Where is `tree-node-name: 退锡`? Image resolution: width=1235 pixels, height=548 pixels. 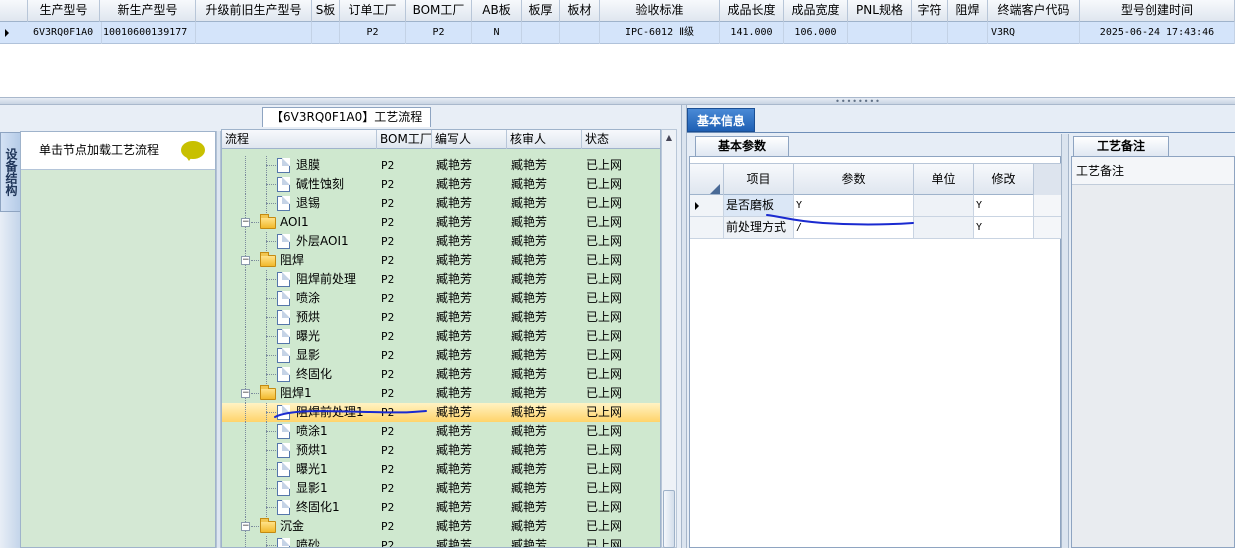 tree-node-name: 退锡 is located at coordinates (299, 203).